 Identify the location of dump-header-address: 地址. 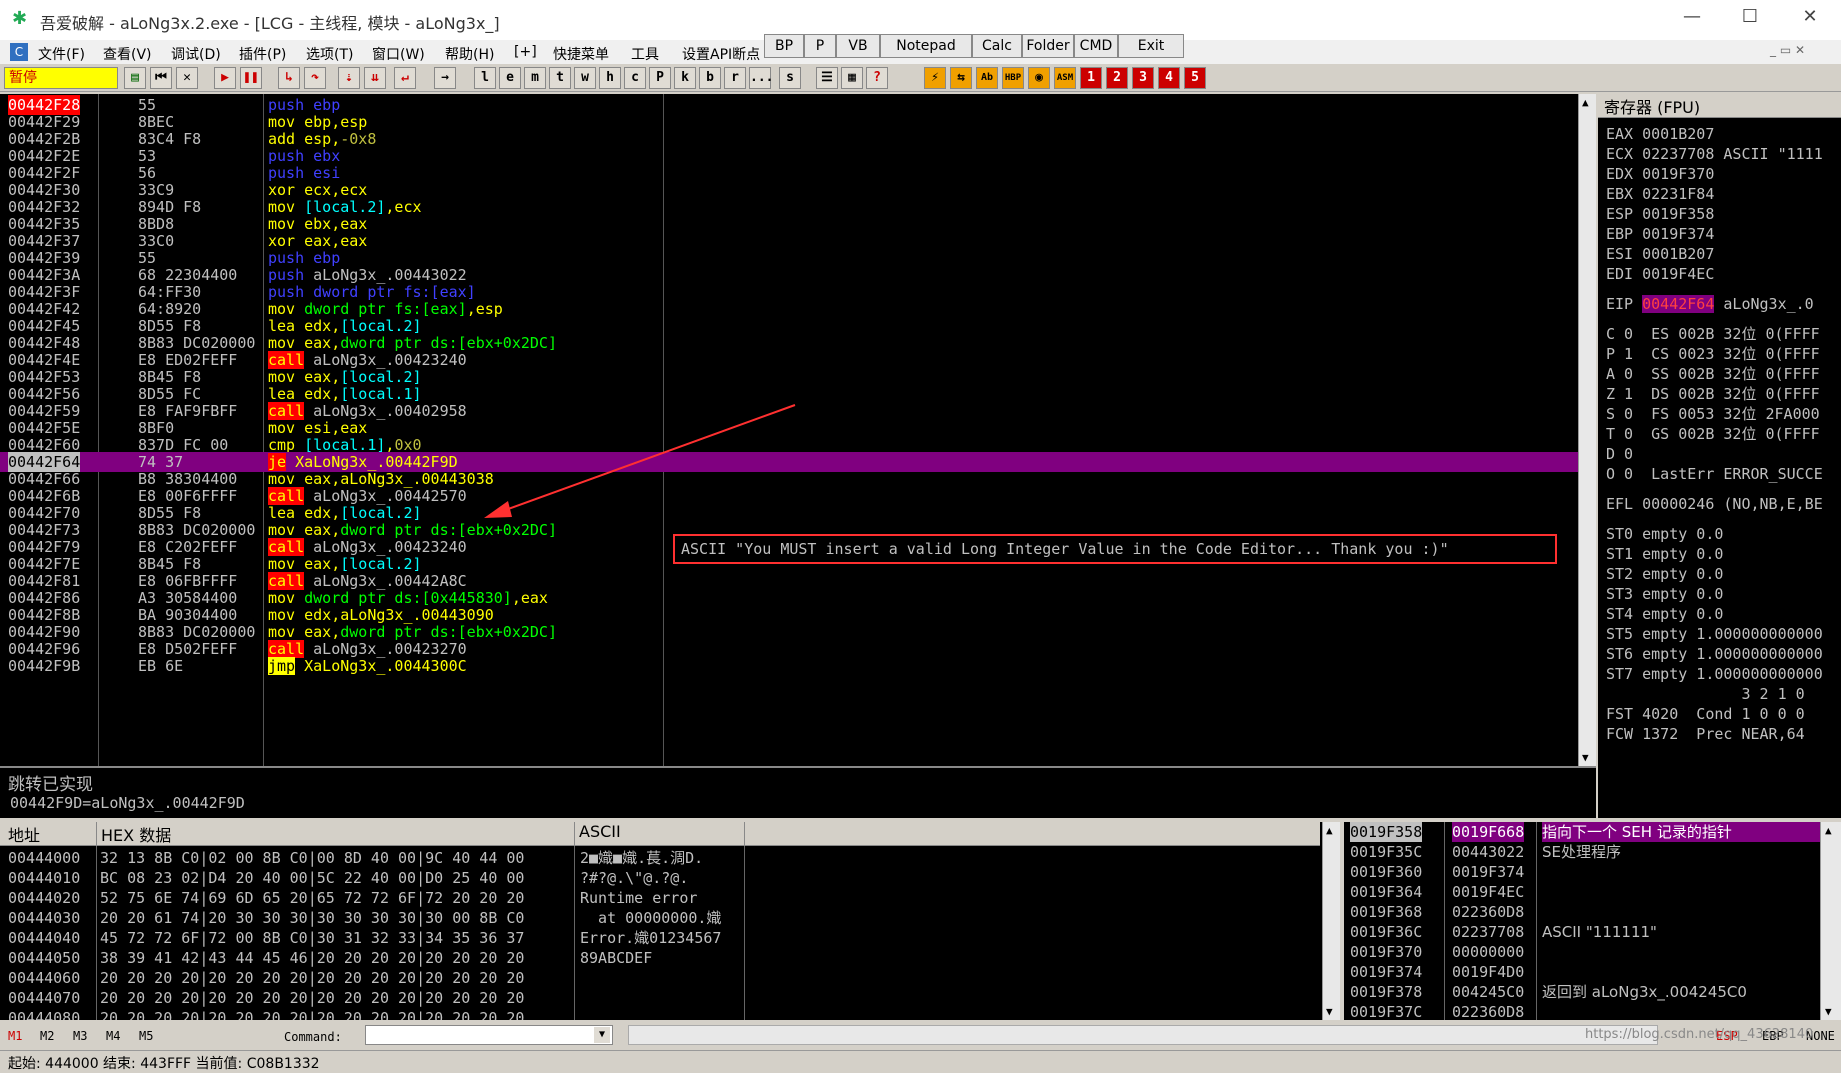
(48, 834).